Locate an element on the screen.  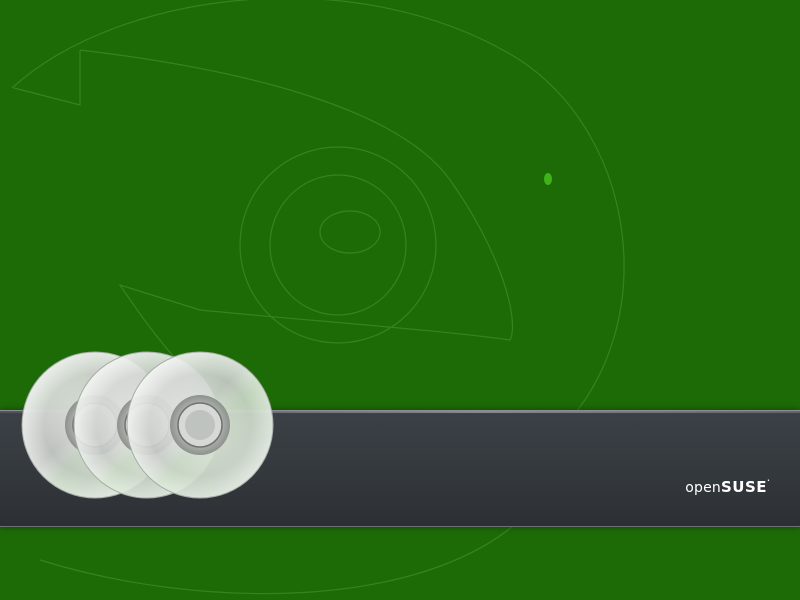
logo-name: SUSE is located at coordinates (744, 487).